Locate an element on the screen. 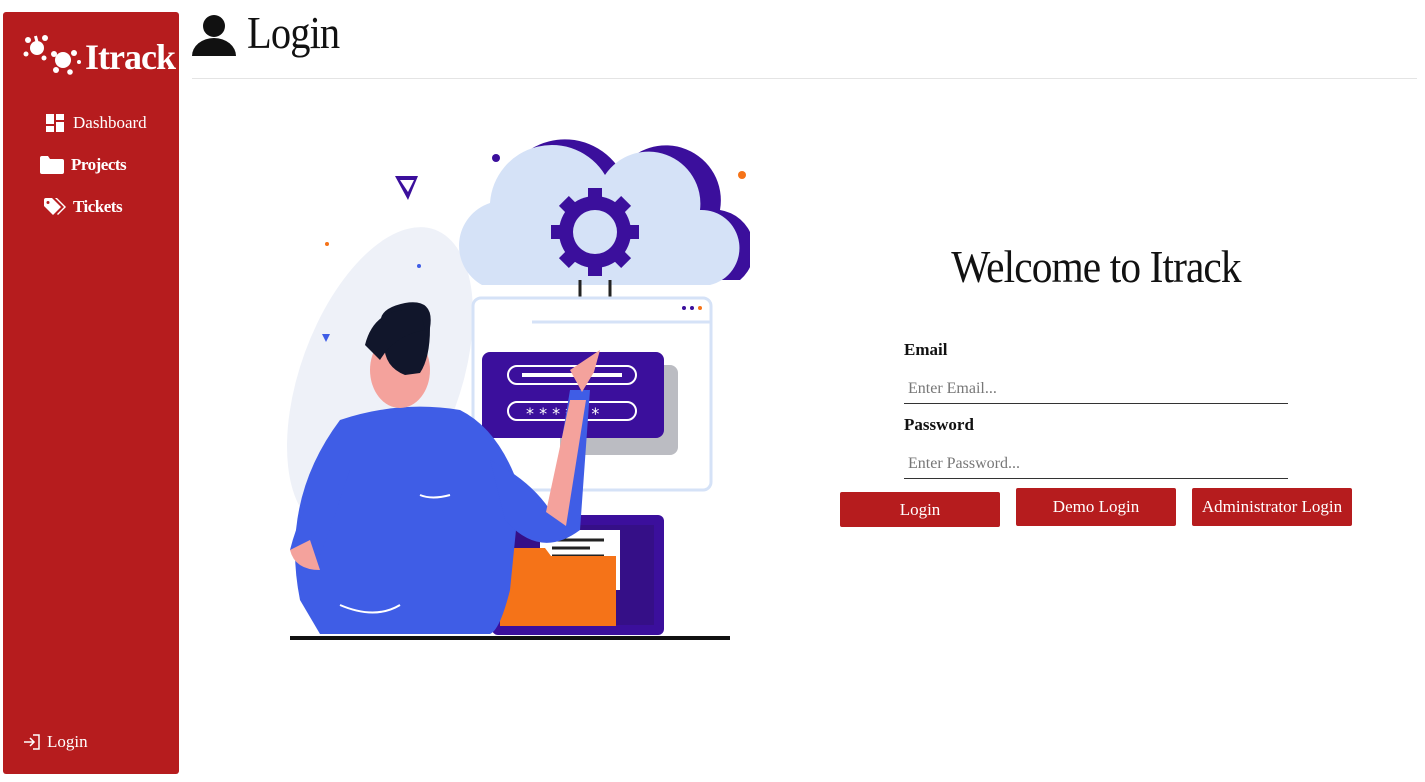  sidebar-login-link: Login is located at coordinates (55, 742).